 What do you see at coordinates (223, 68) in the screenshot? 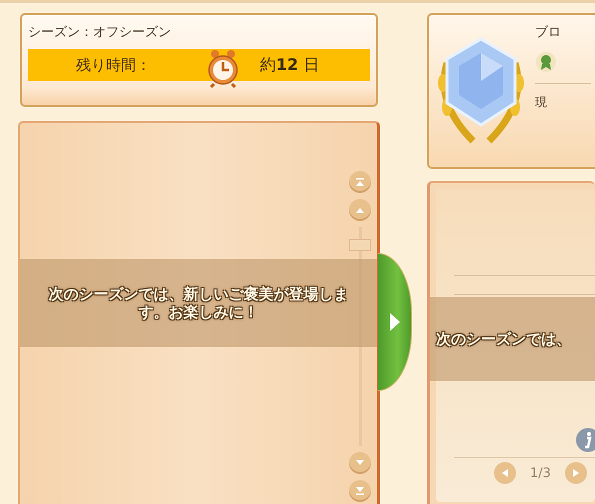
I see `alarm-clock-icon` at bounding box center [223, 68].